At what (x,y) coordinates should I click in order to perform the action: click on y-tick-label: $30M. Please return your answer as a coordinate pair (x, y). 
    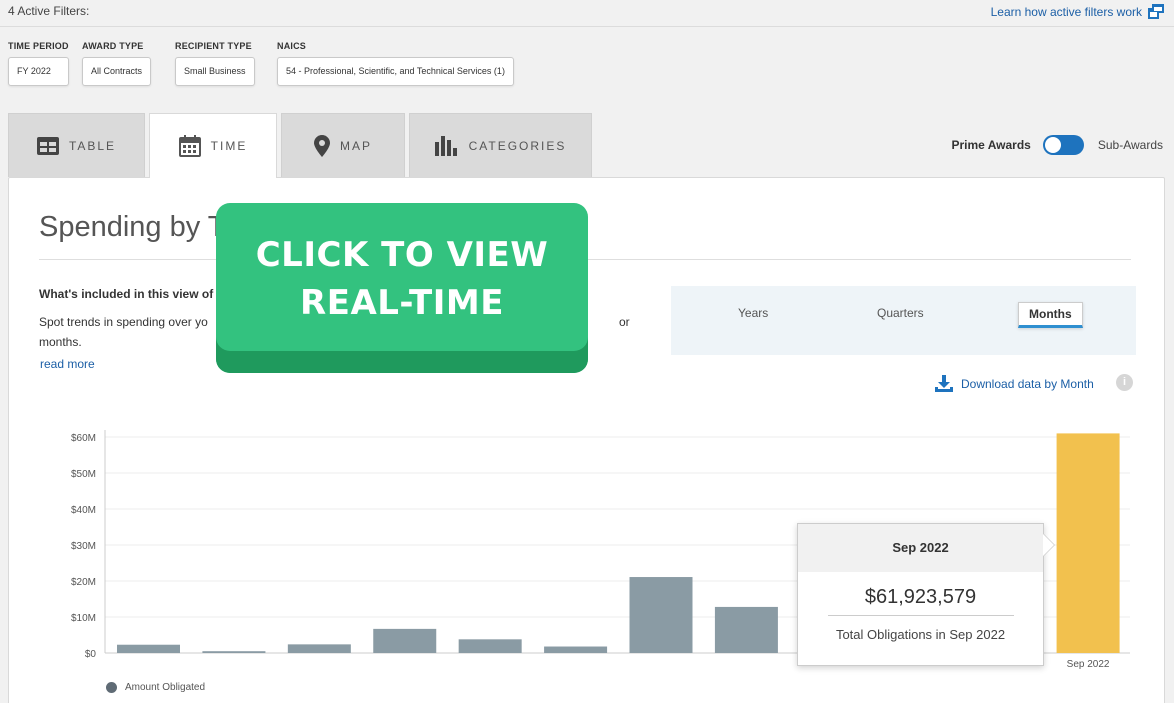
    Looking at the image, I should click on (83, 546).